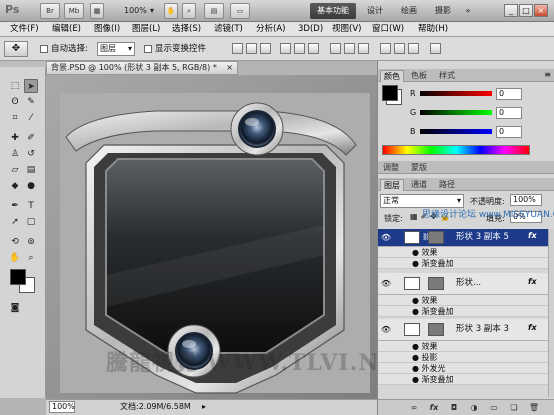 The height and width of the screenshot is (415, 554). What do you see at coordinates (229, 68) in the screenshot?
I see `document-close-icon: ×` at bounding box center [229, 68].